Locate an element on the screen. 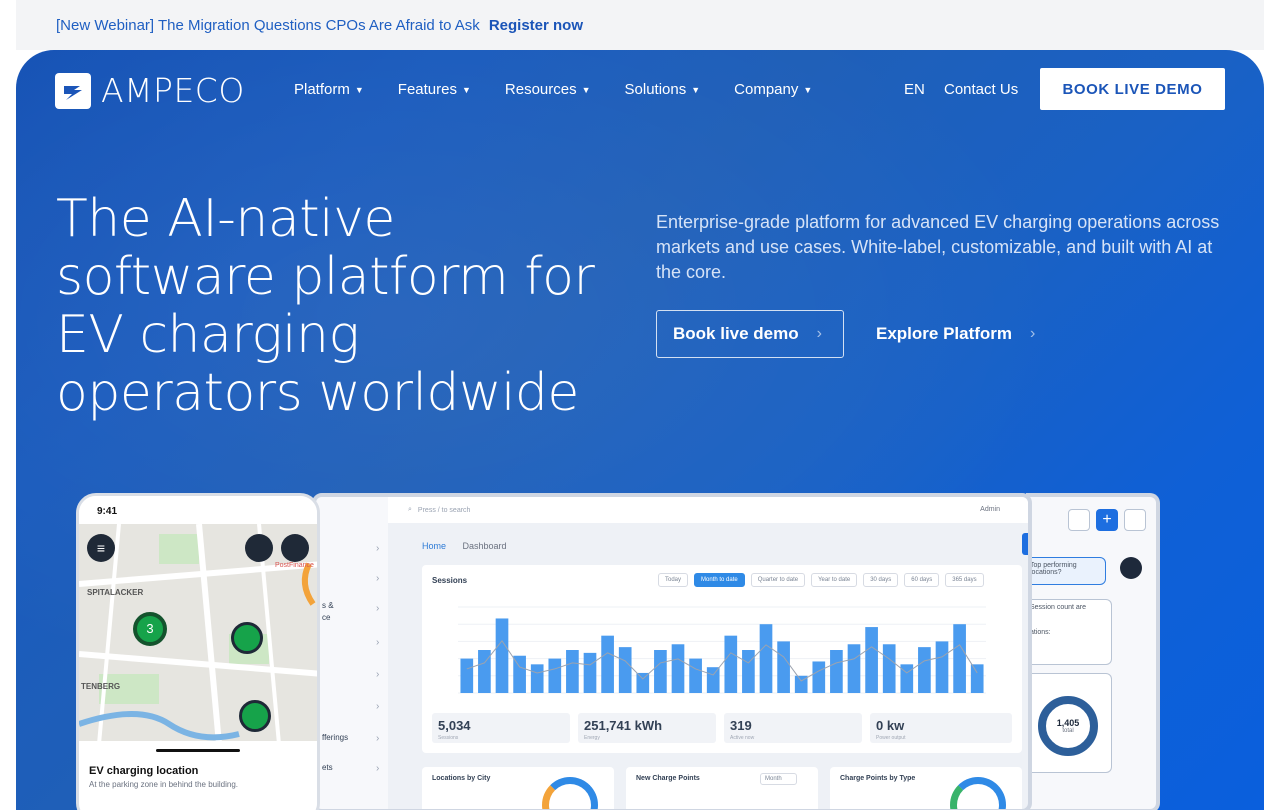  logo: AMPECO is located at coordinates (150, 90).